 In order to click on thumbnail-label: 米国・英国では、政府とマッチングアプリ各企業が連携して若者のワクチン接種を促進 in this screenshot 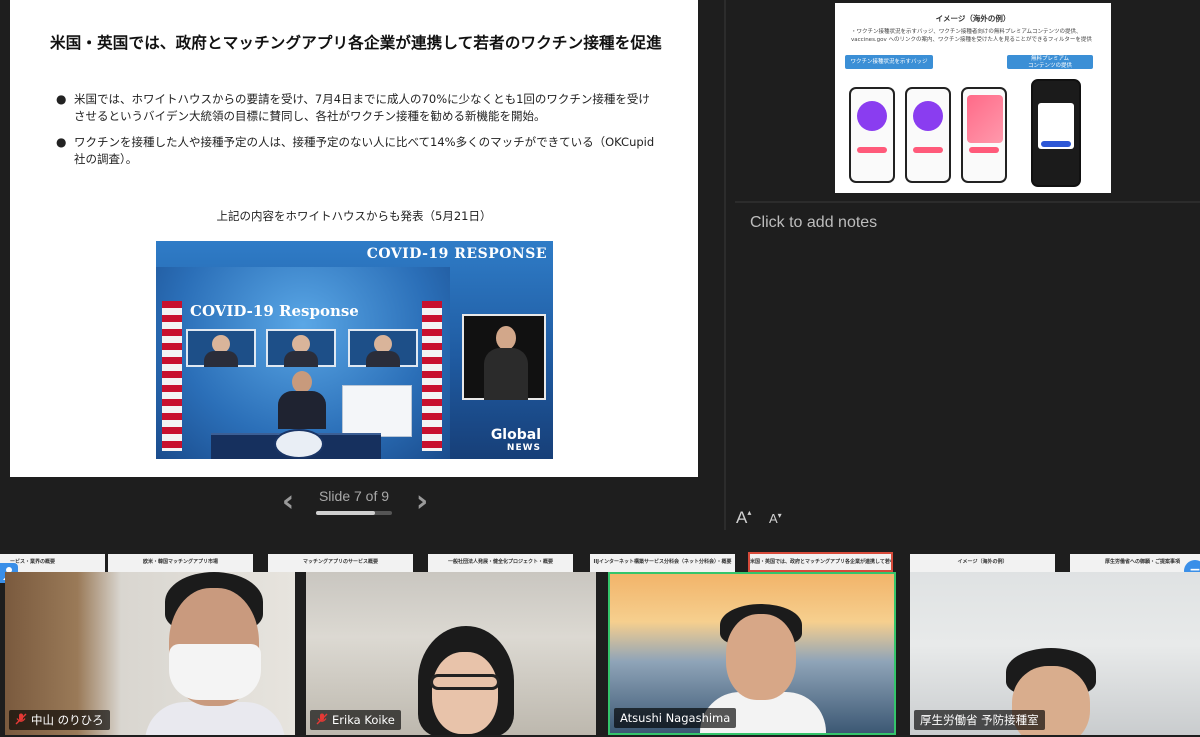, I will do `click(821, 562)`.